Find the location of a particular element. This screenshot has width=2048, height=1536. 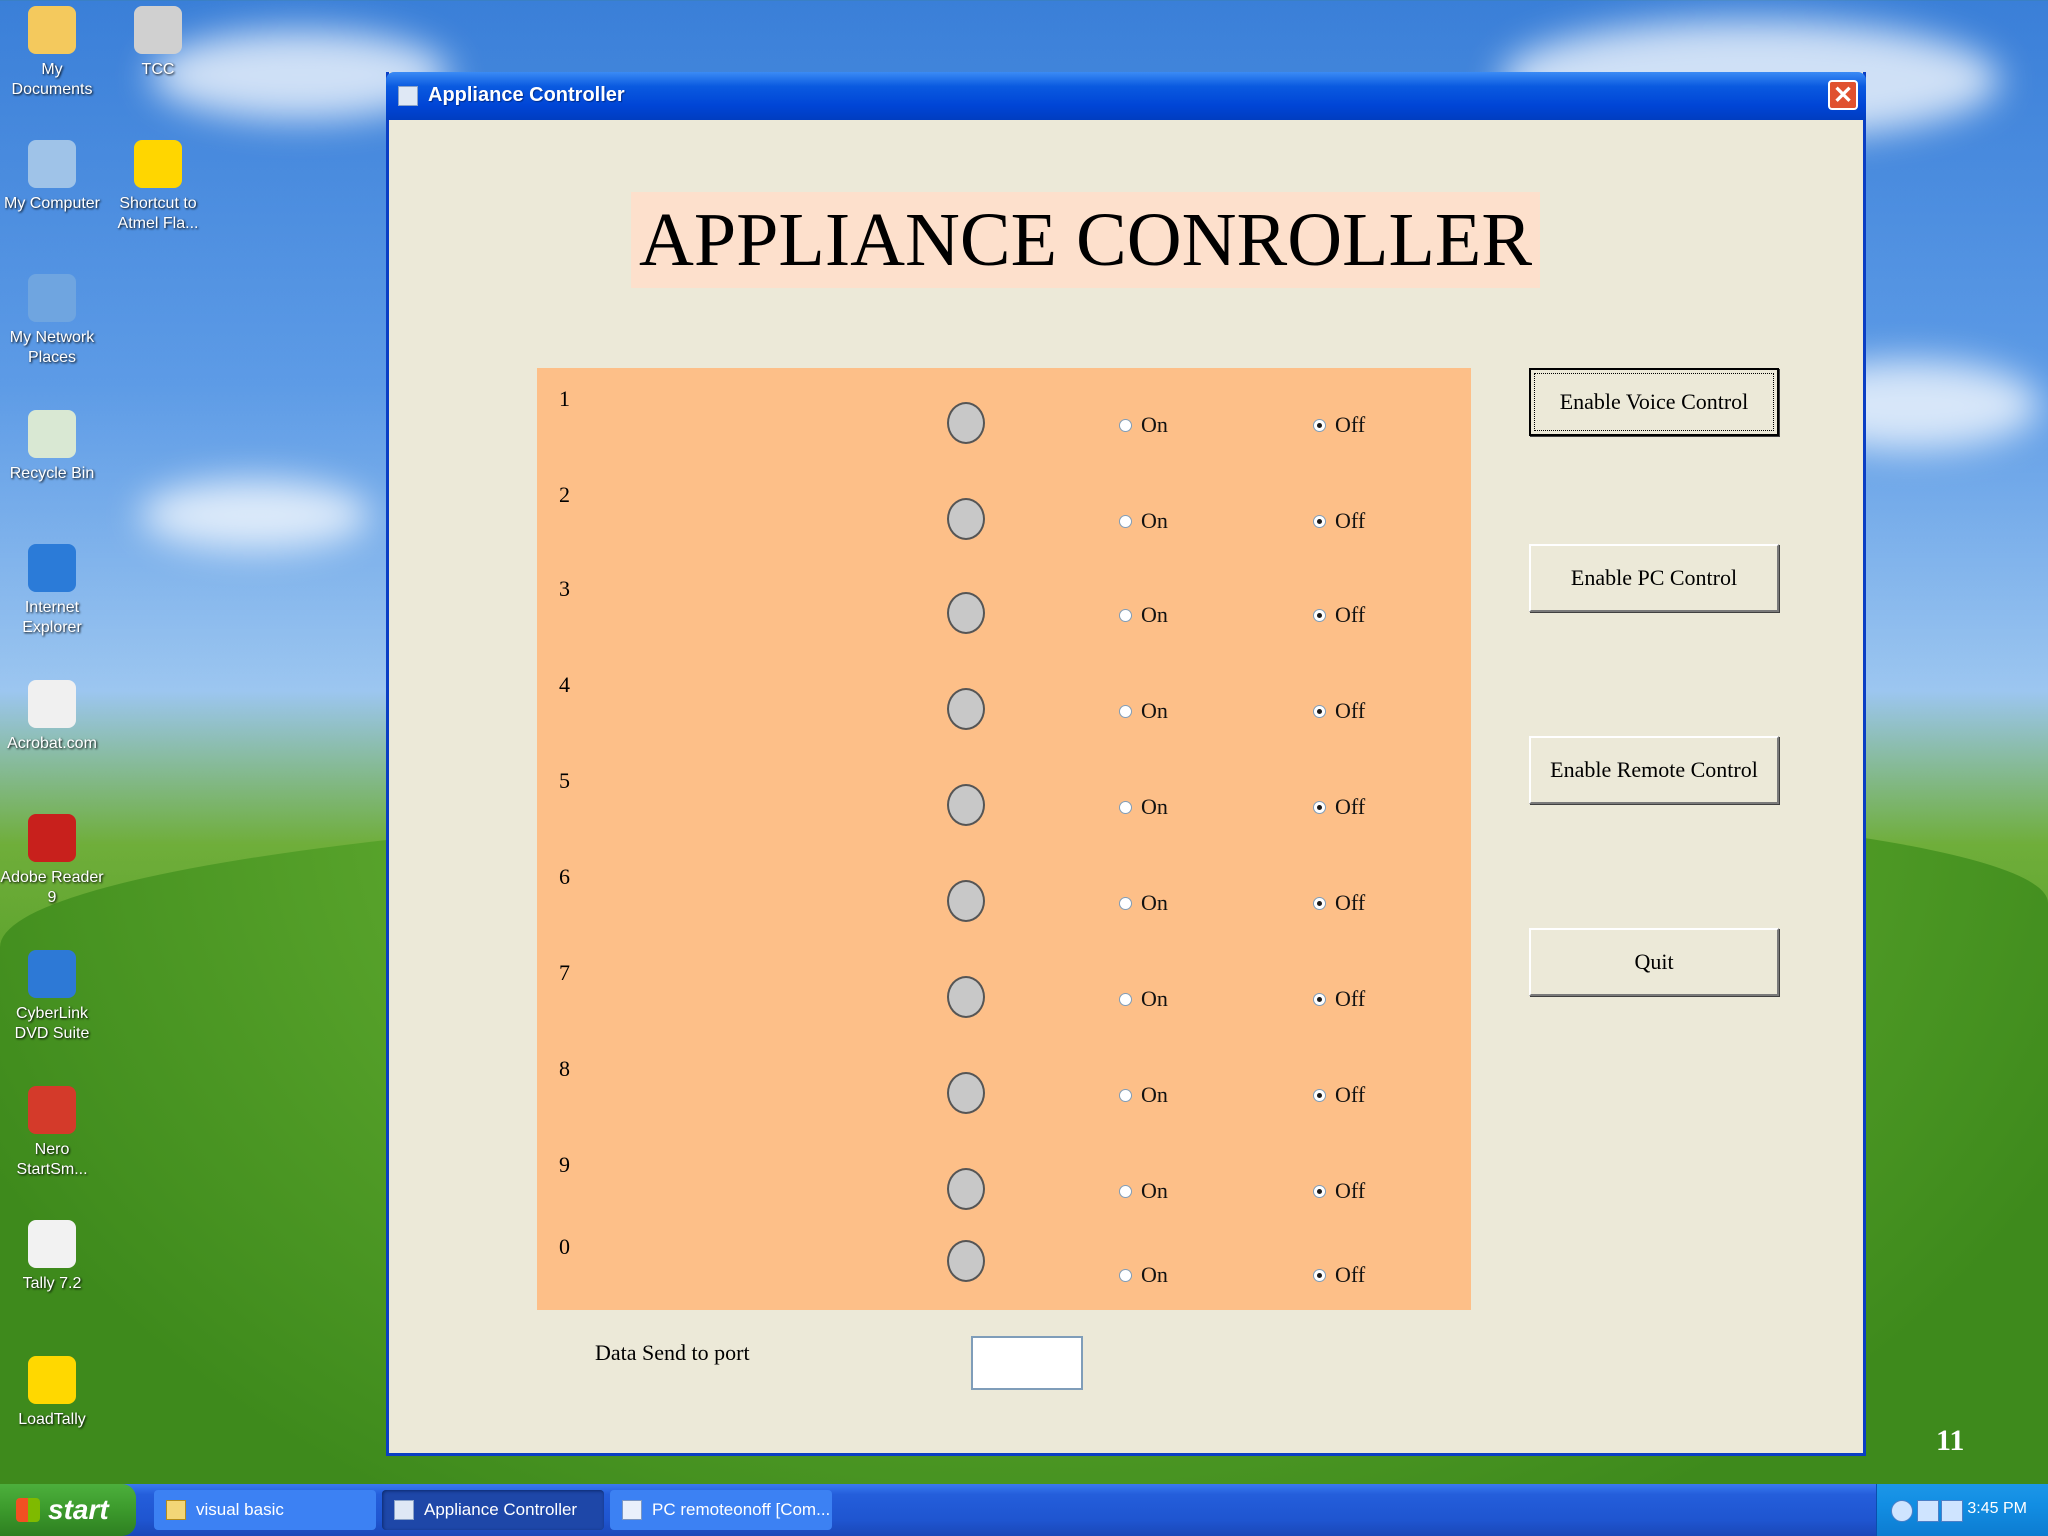

desktop-icon: Adobe Reader 9 is located at coordinates (52, 861).